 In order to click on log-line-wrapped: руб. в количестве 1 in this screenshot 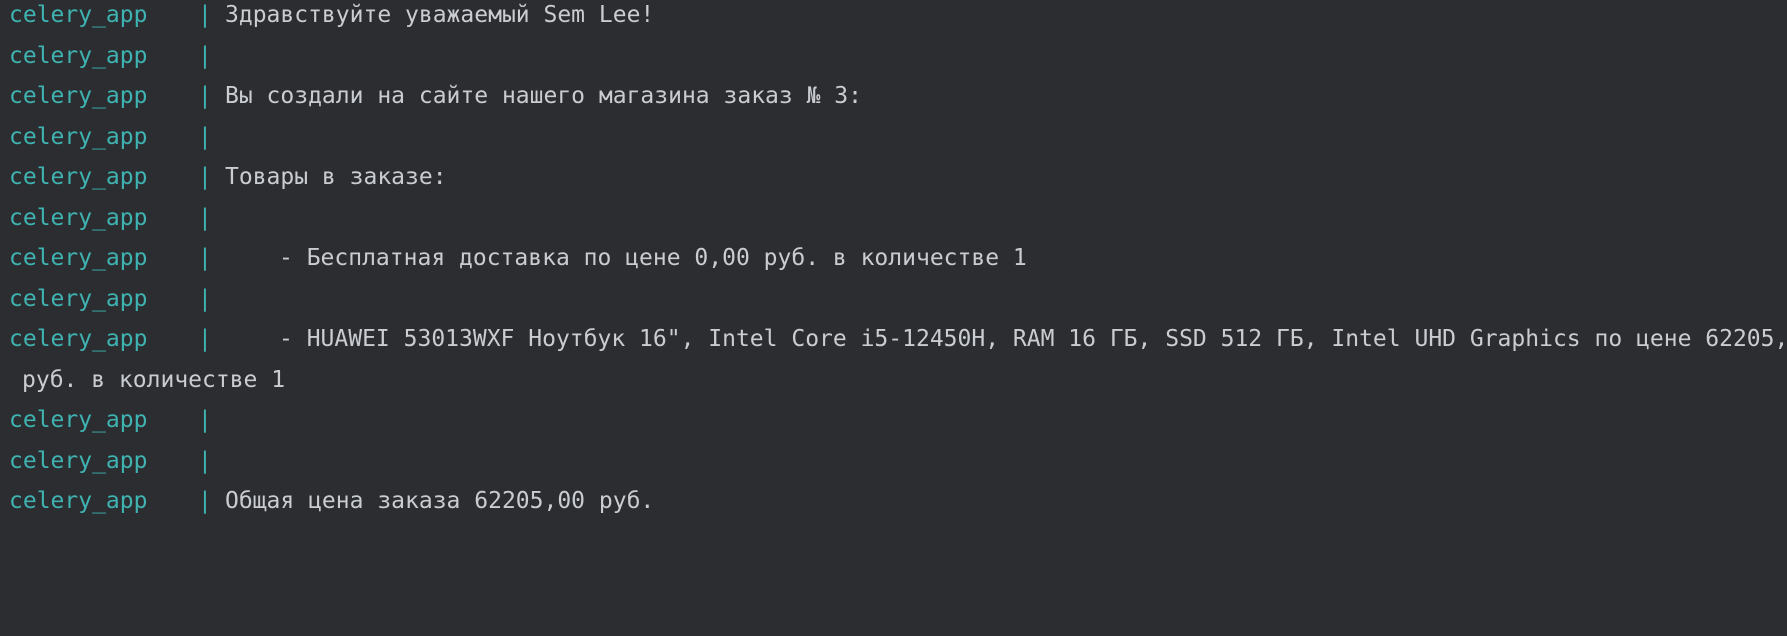, I will do `click(893, 385)`.